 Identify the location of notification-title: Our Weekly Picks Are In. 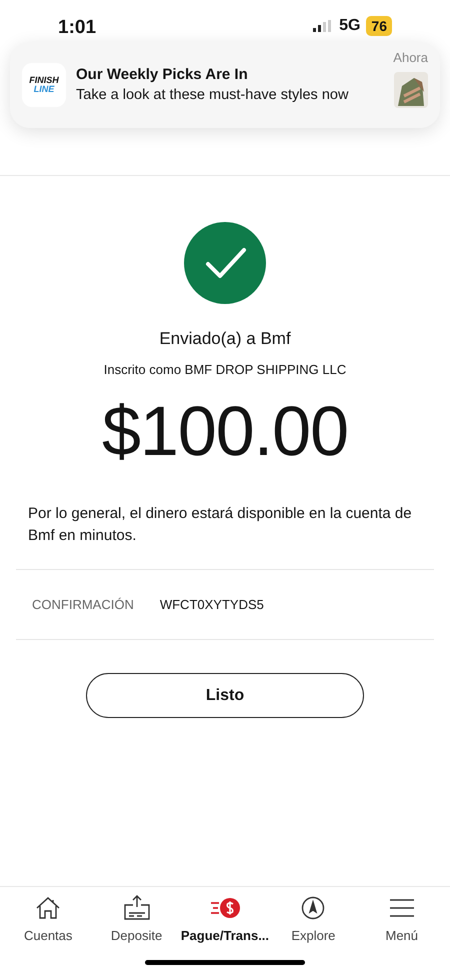
(162, 75).